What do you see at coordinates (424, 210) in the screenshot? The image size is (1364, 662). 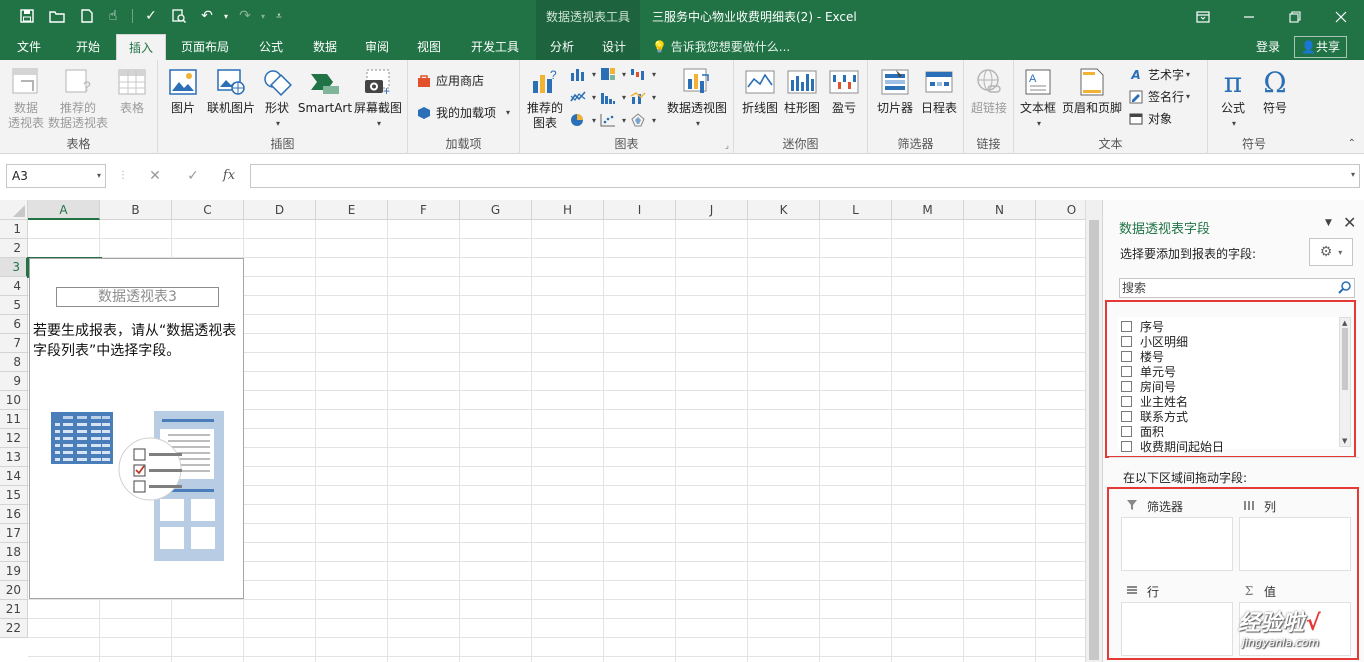 I see `column-header: F` at bounding box center [424, 210].